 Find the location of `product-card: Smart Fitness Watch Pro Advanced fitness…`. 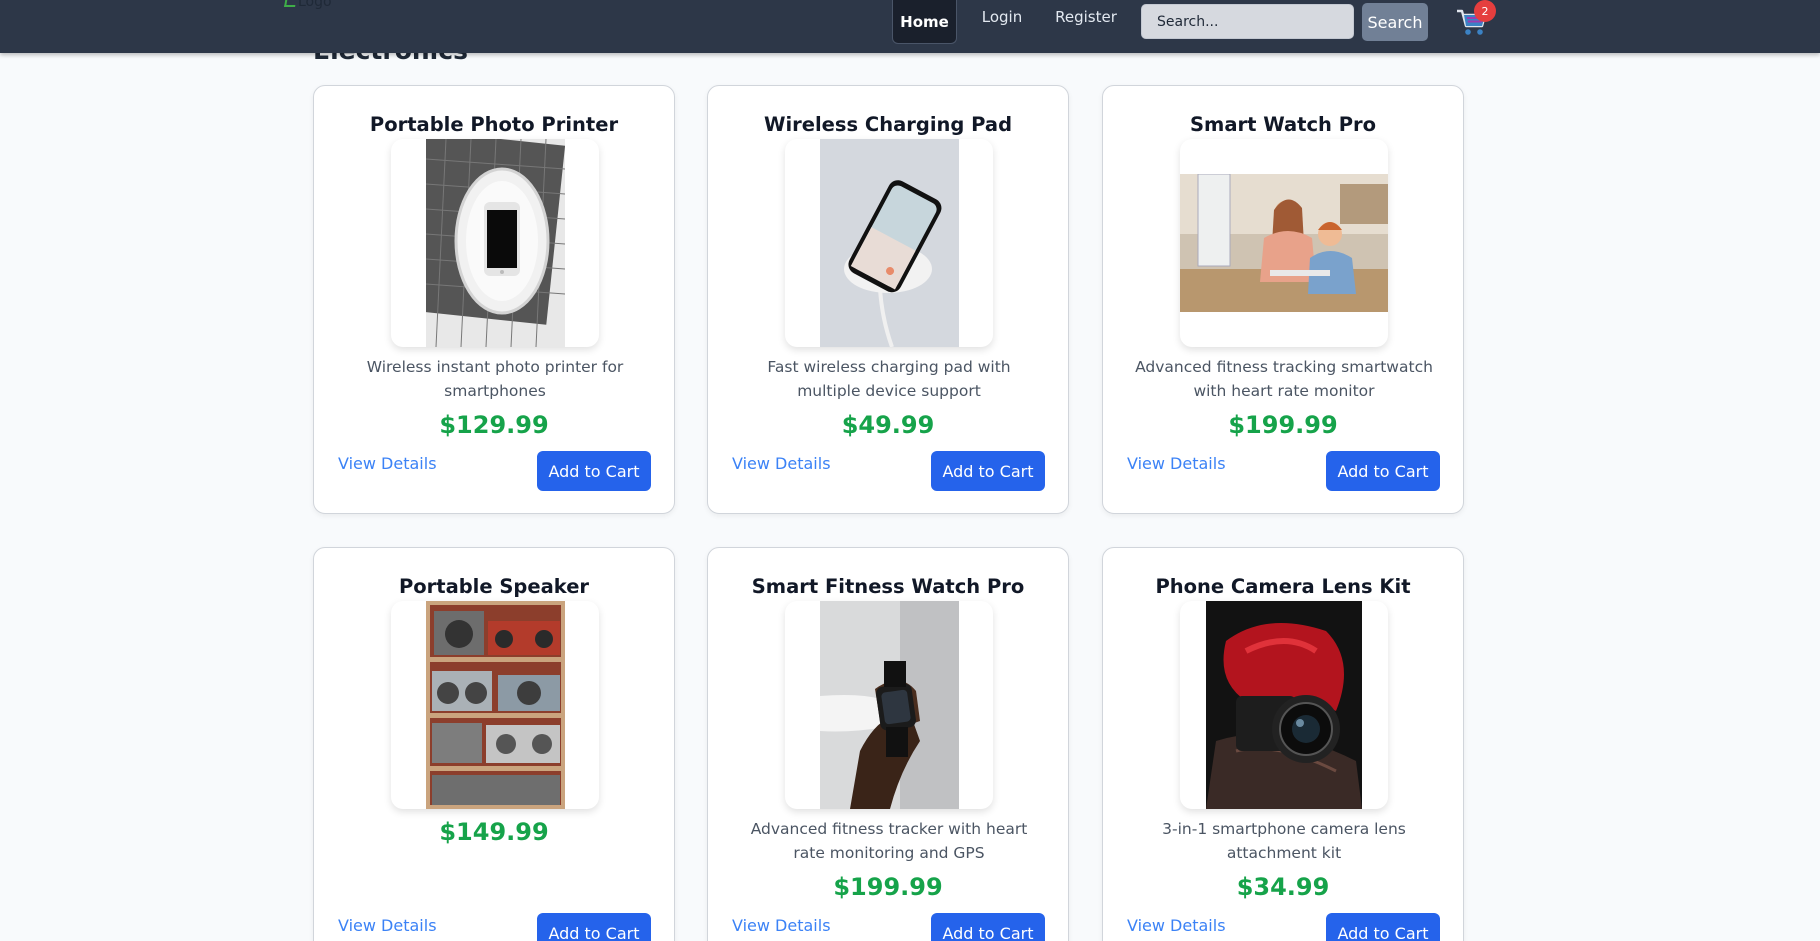

product-card: Smart Fitness Watch Pro Advanced fitness… is located at coordinates (888, 744).